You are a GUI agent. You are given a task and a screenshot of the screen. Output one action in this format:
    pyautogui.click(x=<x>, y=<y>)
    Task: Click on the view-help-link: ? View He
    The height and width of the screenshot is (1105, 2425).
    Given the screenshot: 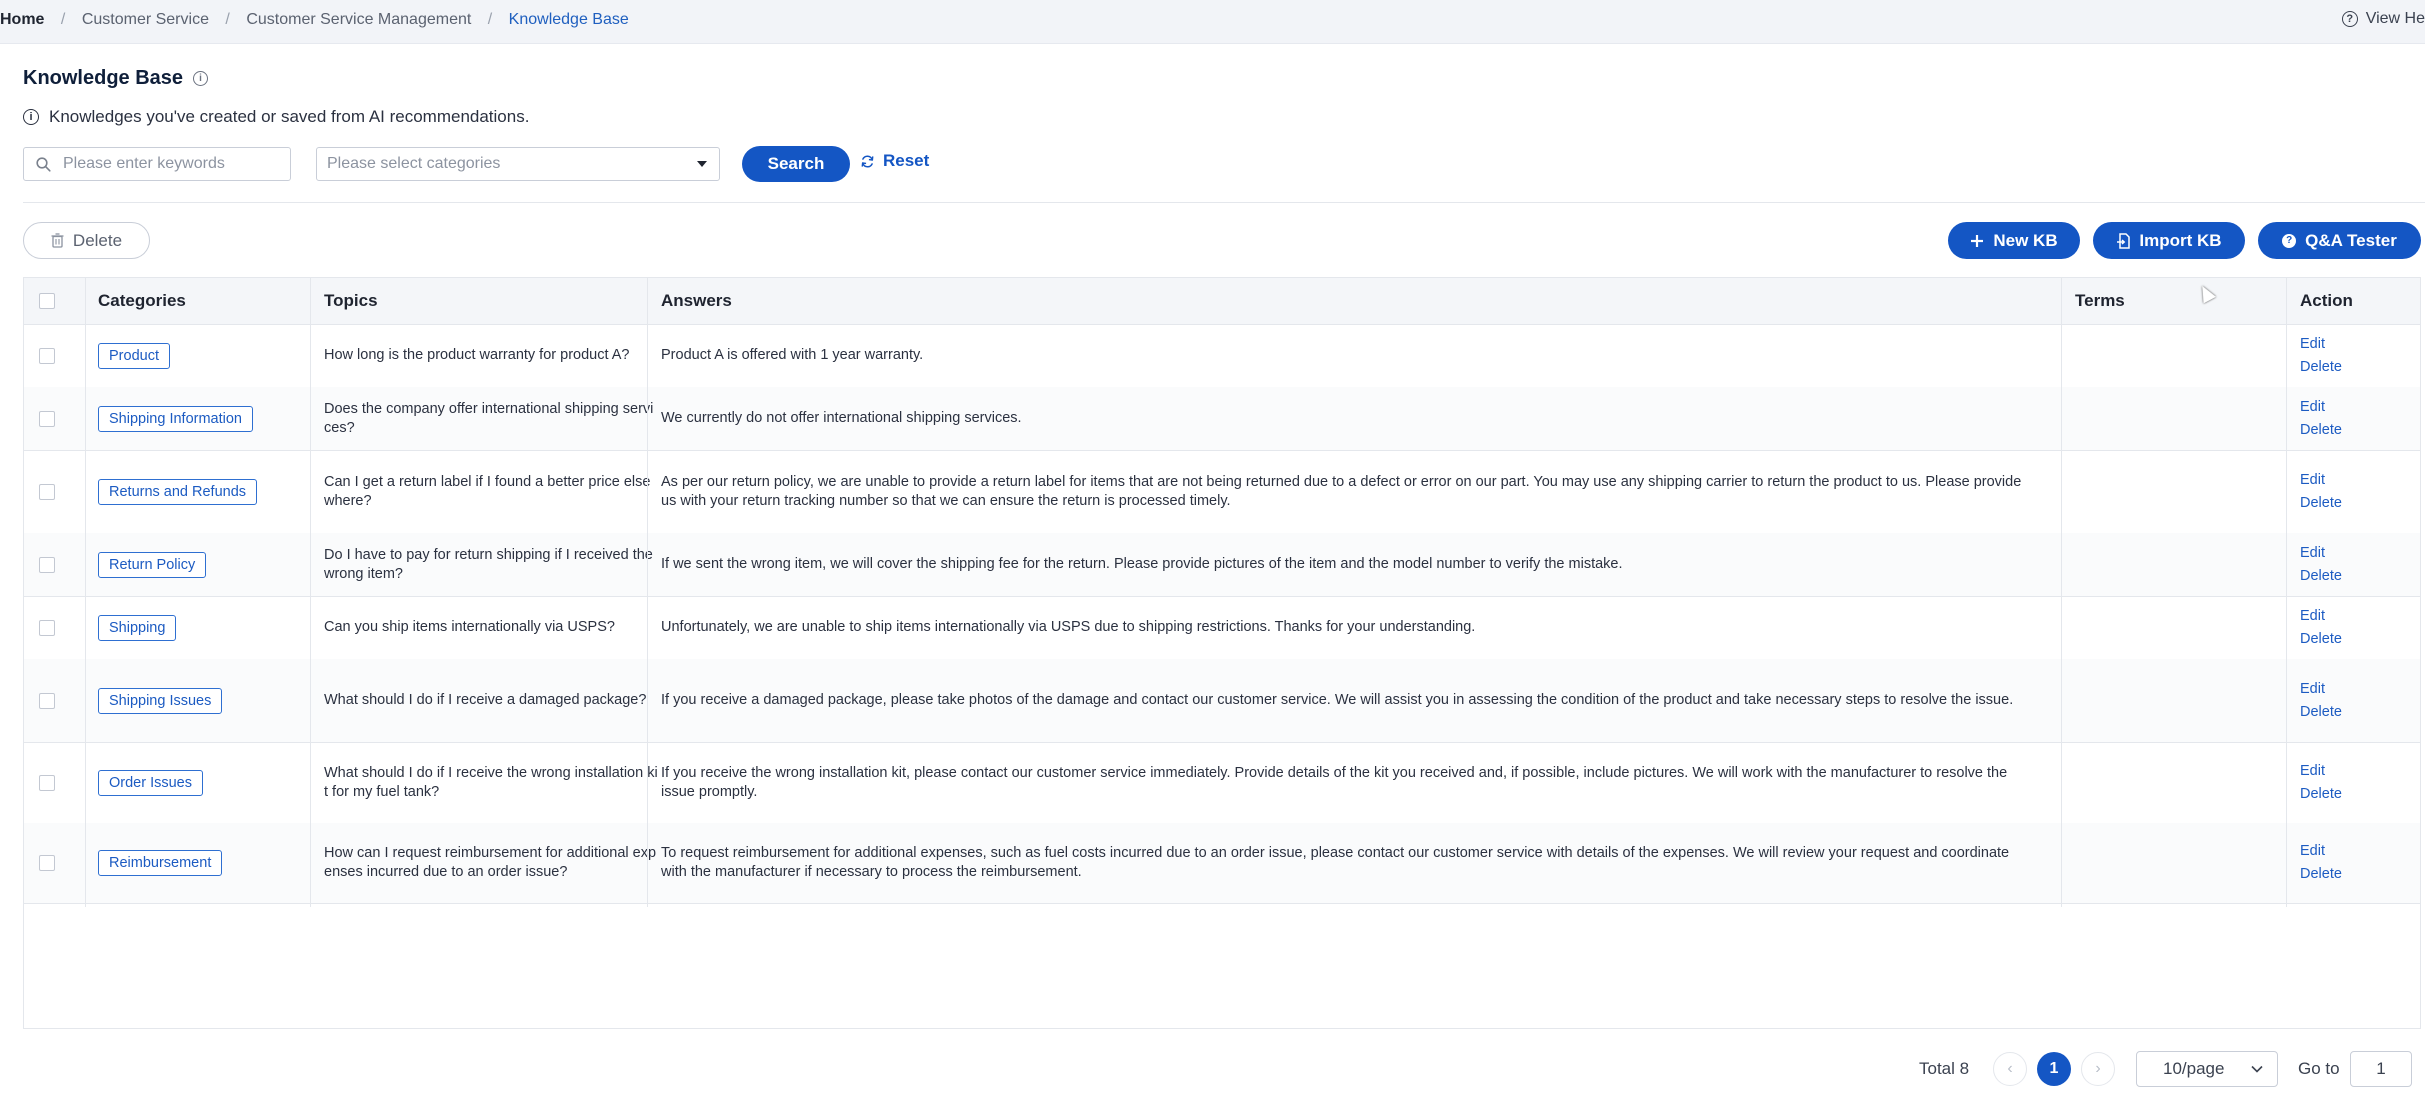 What is the action you would take?
    pyautogui.click(x=2383, y=19)
    